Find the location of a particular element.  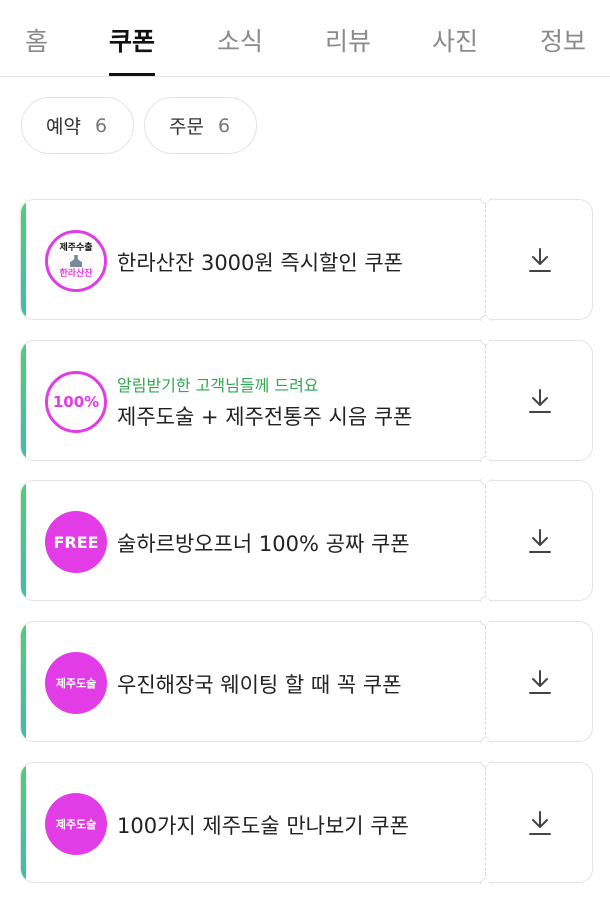

coupon-body: 제주도술 100가지 제주도술 만나보기 쿠폰 is located at coordinates (253, 822).